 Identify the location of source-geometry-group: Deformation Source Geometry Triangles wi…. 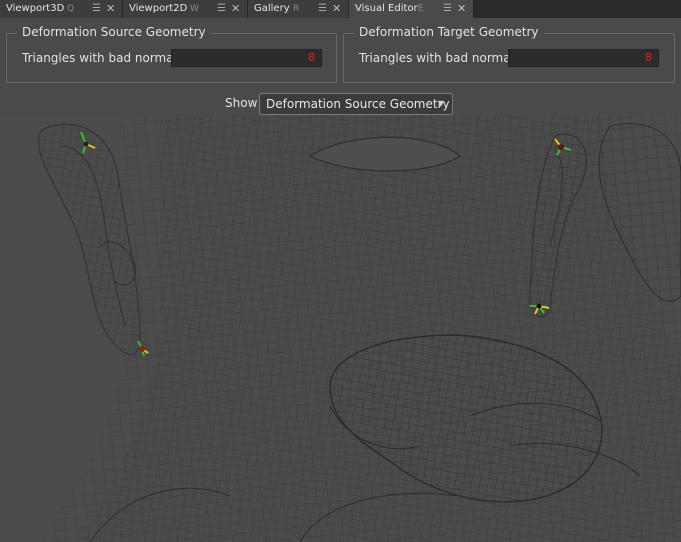
(171, 54).